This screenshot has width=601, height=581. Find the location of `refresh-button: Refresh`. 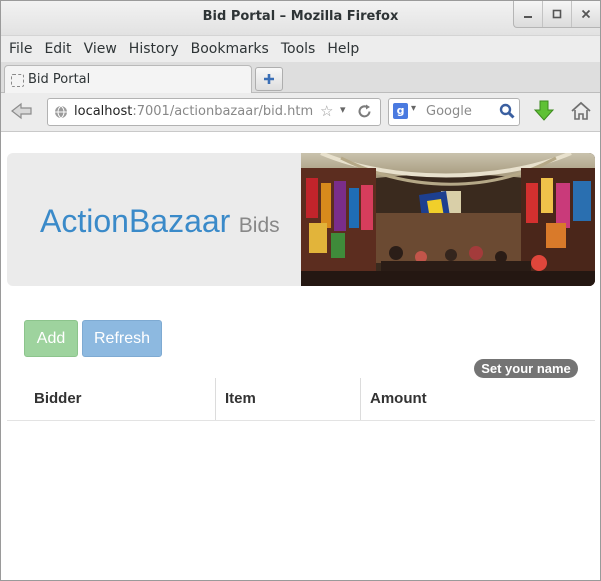

refresh-button: Refresh is located at coordinates (122, 338).